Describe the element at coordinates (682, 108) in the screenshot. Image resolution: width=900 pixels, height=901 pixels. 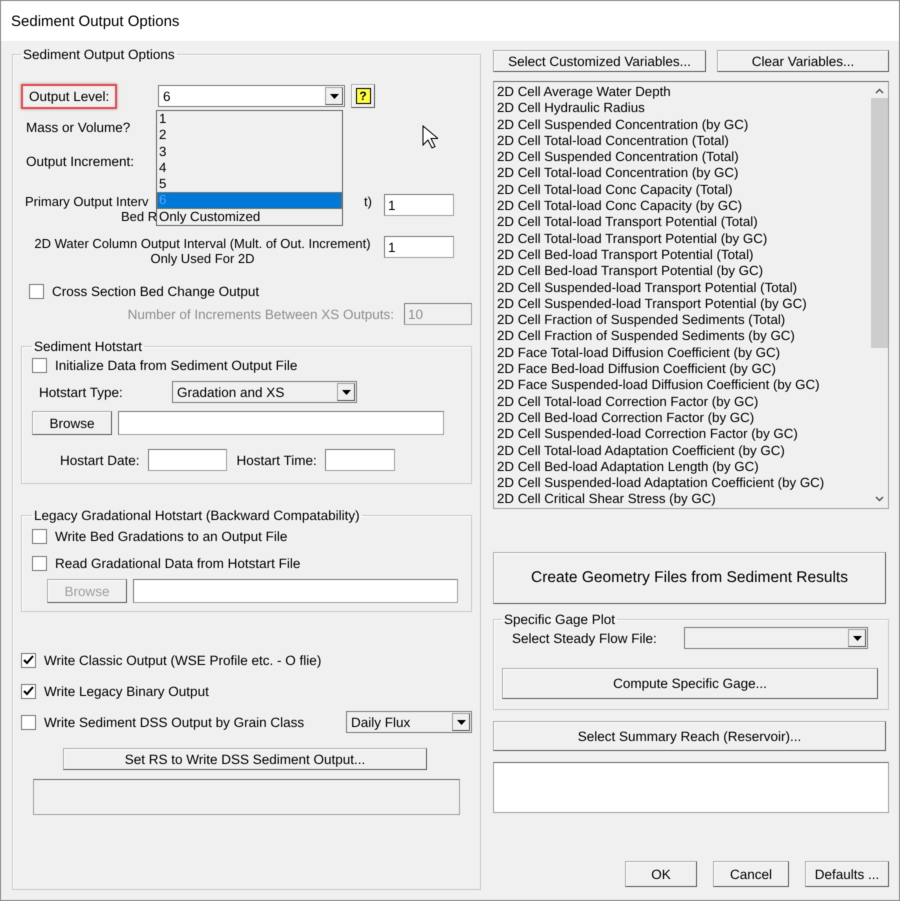
I see `list-item: 2D Cell Hydraulic Radius` at that location.